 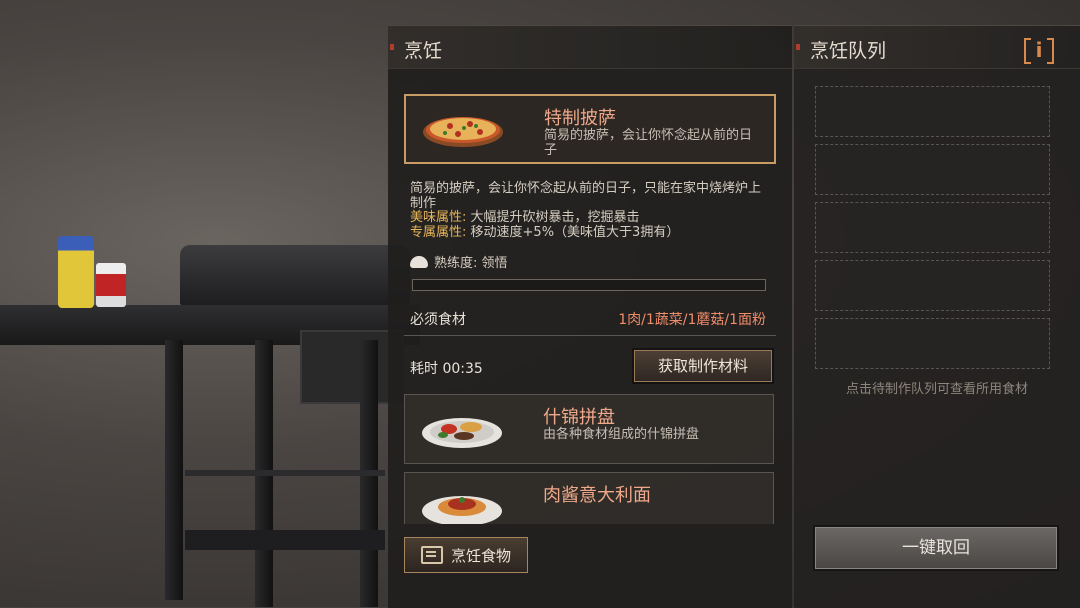 I want to click on recipe-card-platter: 什锦拼盘 由各种食材组成的什锦拼盘, so click(x=589, y=429).